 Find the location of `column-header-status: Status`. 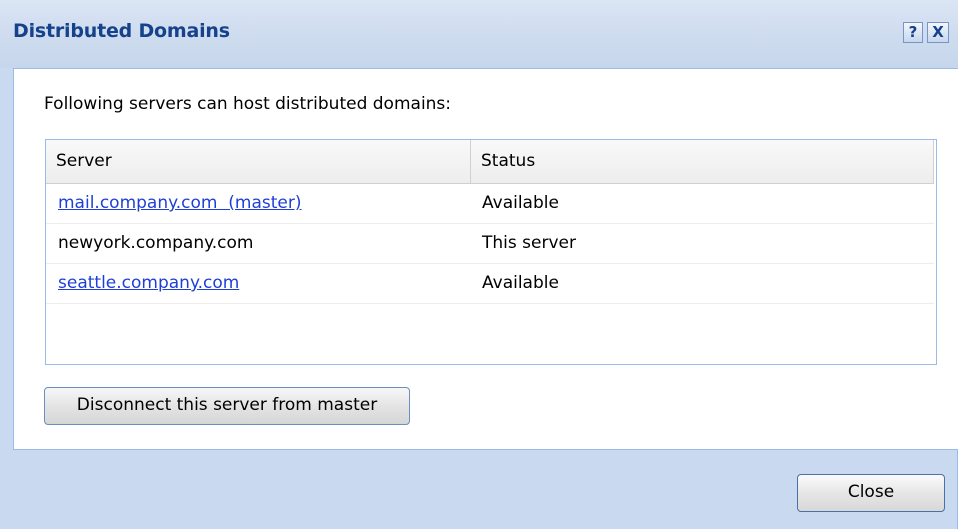

column-header-status: Status is located at coordinates (702, 161).